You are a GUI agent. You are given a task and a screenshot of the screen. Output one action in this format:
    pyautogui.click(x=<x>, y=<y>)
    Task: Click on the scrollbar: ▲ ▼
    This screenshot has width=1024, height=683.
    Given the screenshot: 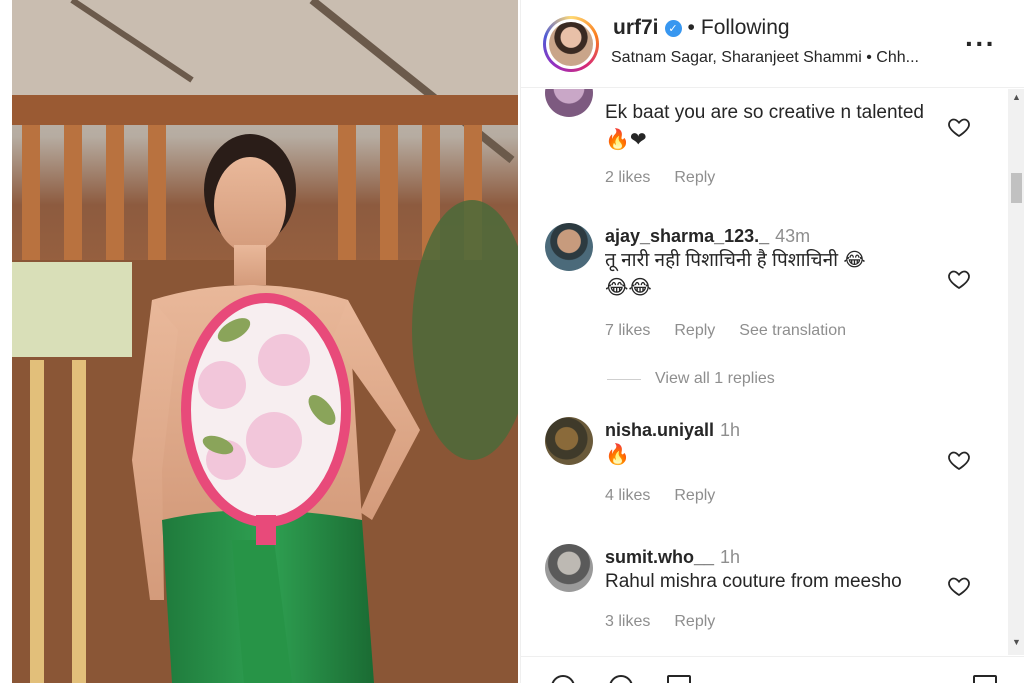 What is the action you would take?
    pyautogui.click(x=1016, y=372)
    